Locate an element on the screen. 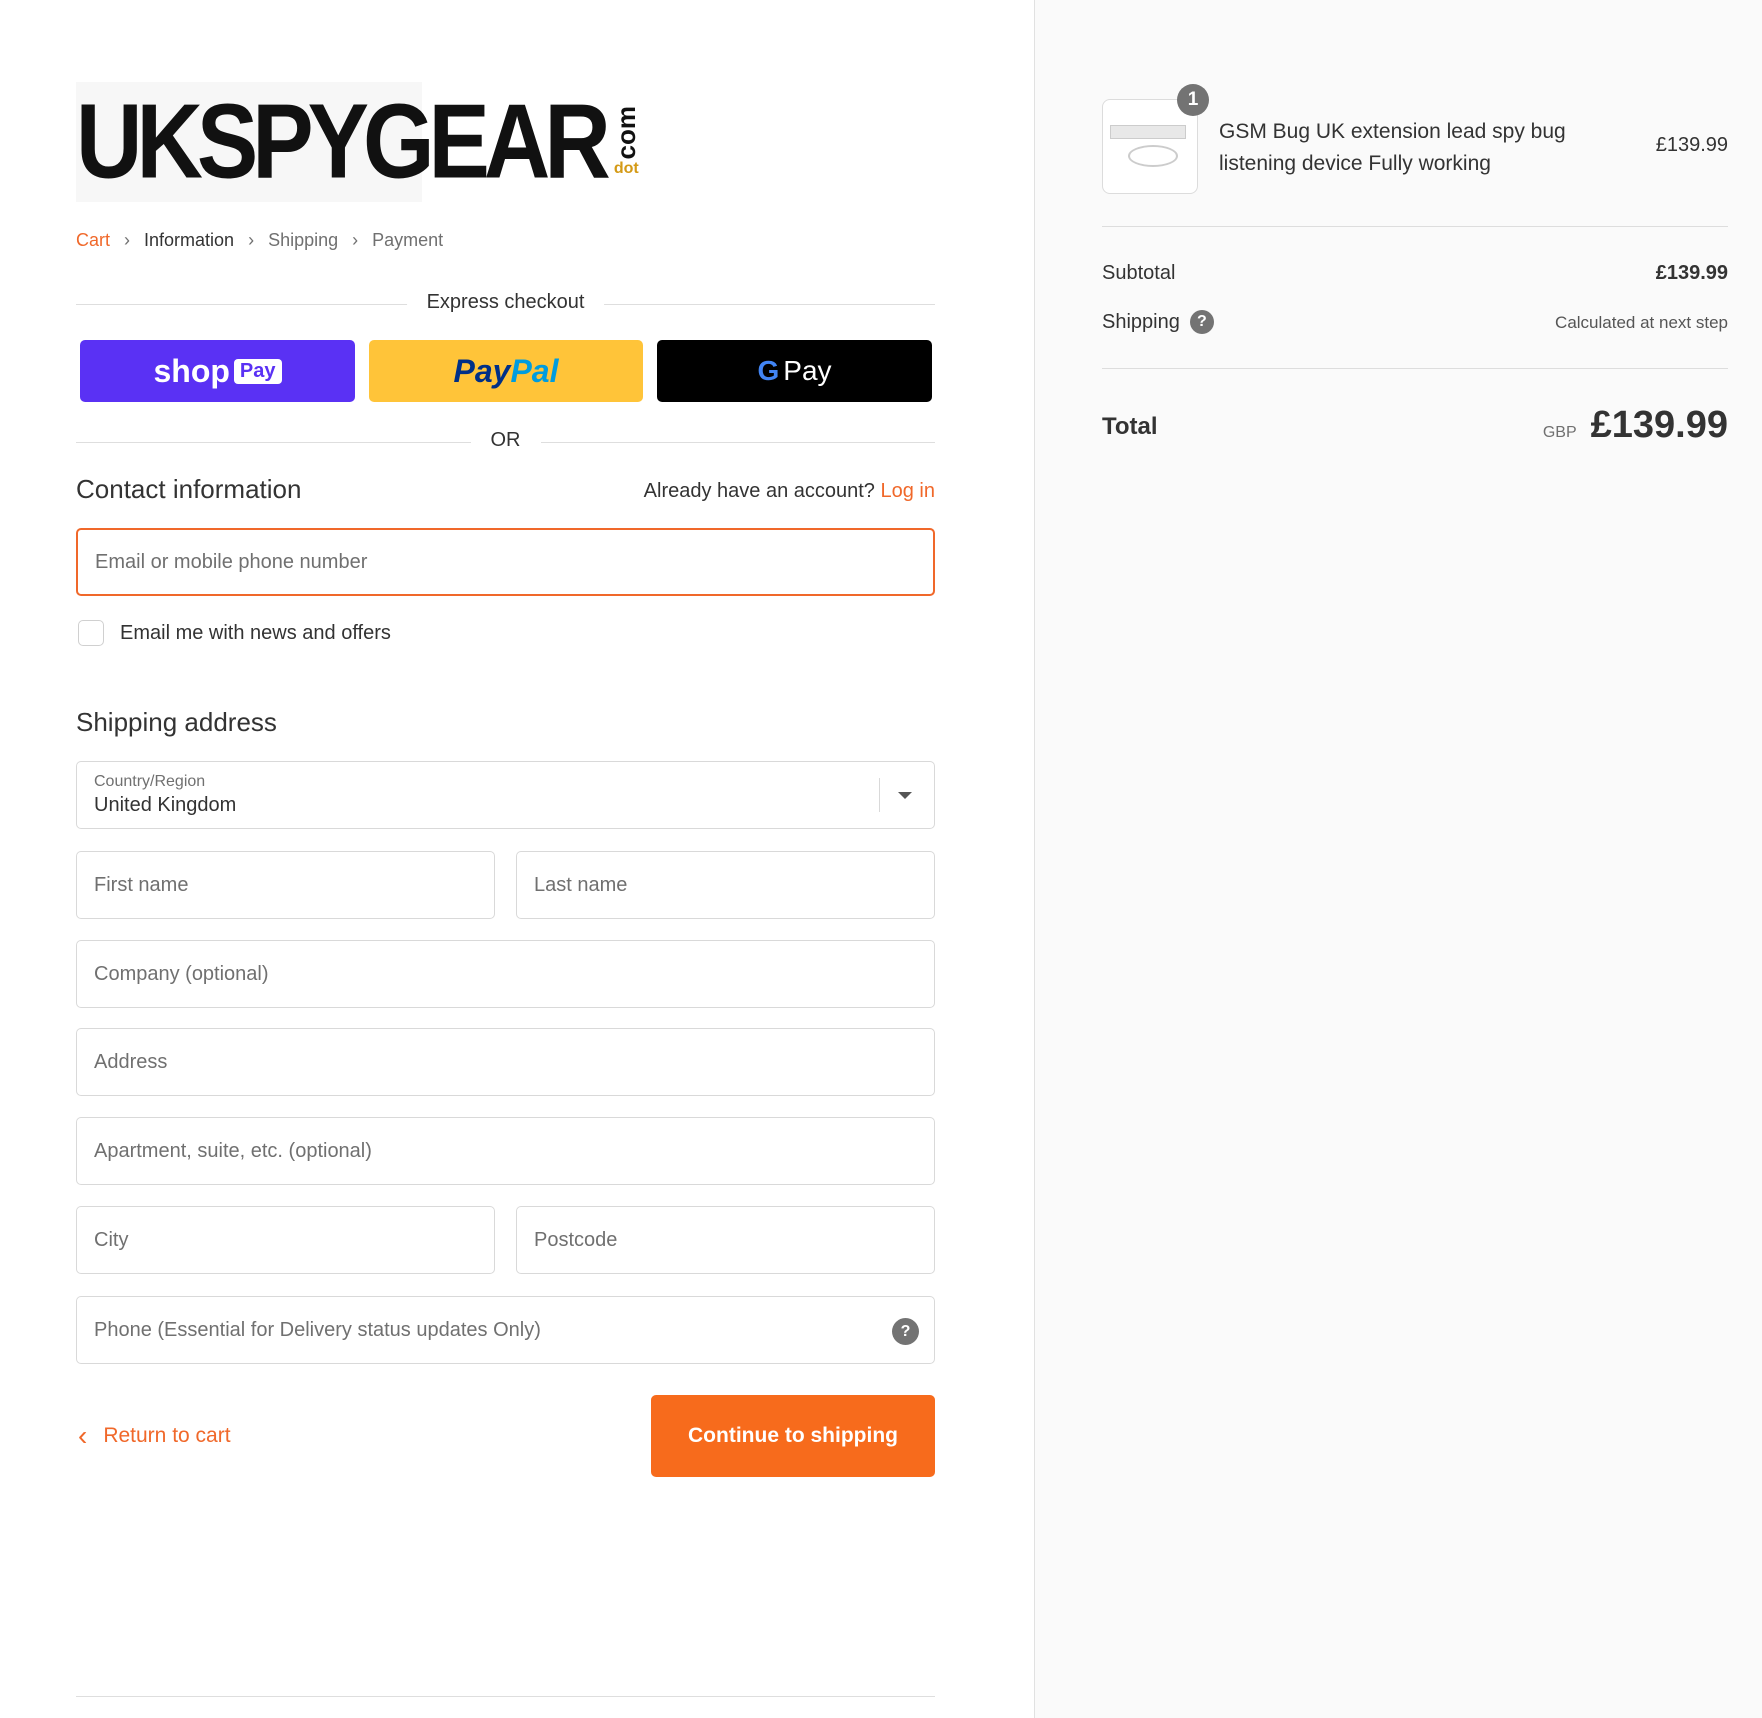  google-pay-label: Pay is located at coordinates (807, 370).